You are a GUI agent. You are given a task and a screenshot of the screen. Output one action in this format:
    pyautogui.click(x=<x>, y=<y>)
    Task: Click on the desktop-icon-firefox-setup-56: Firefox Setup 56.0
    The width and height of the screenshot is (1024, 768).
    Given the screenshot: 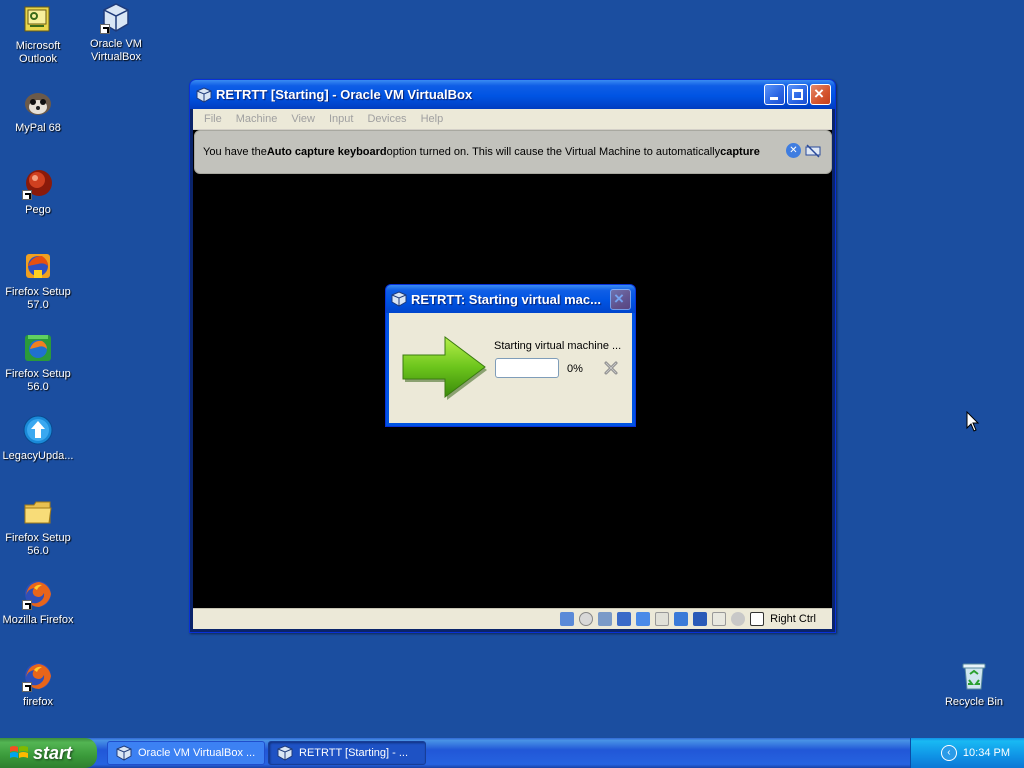 What is the action you would take?
    pyautogui.click(x=38, y=363)
    